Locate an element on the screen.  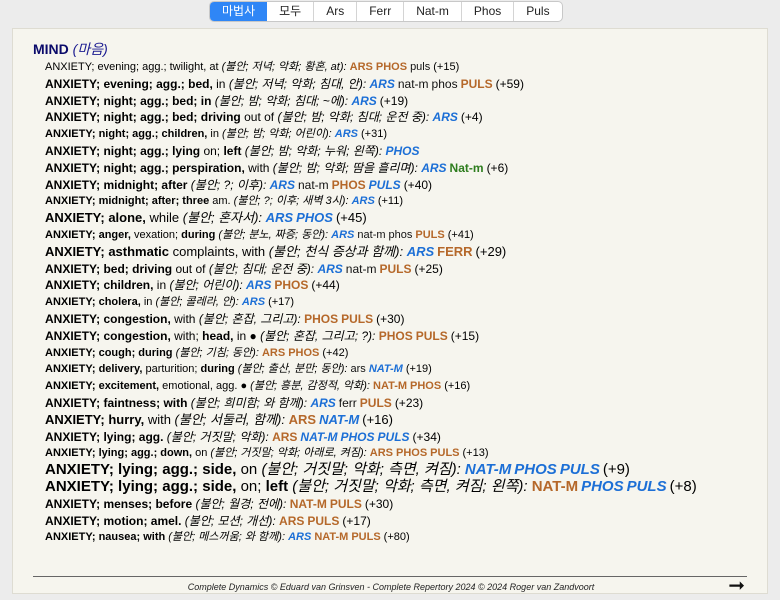
remedy-count: (+4) is located at coordinates (472, 117).